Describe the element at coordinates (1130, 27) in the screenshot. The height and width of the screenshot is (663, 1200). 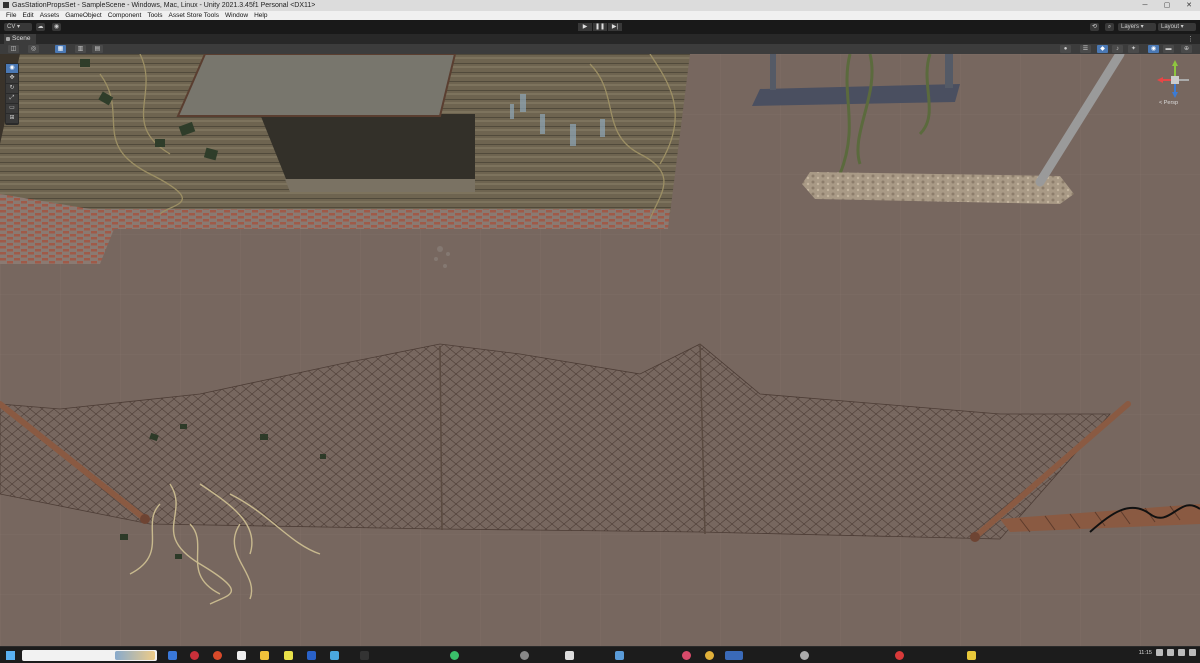
I see `layers-label: Layers` at that location.